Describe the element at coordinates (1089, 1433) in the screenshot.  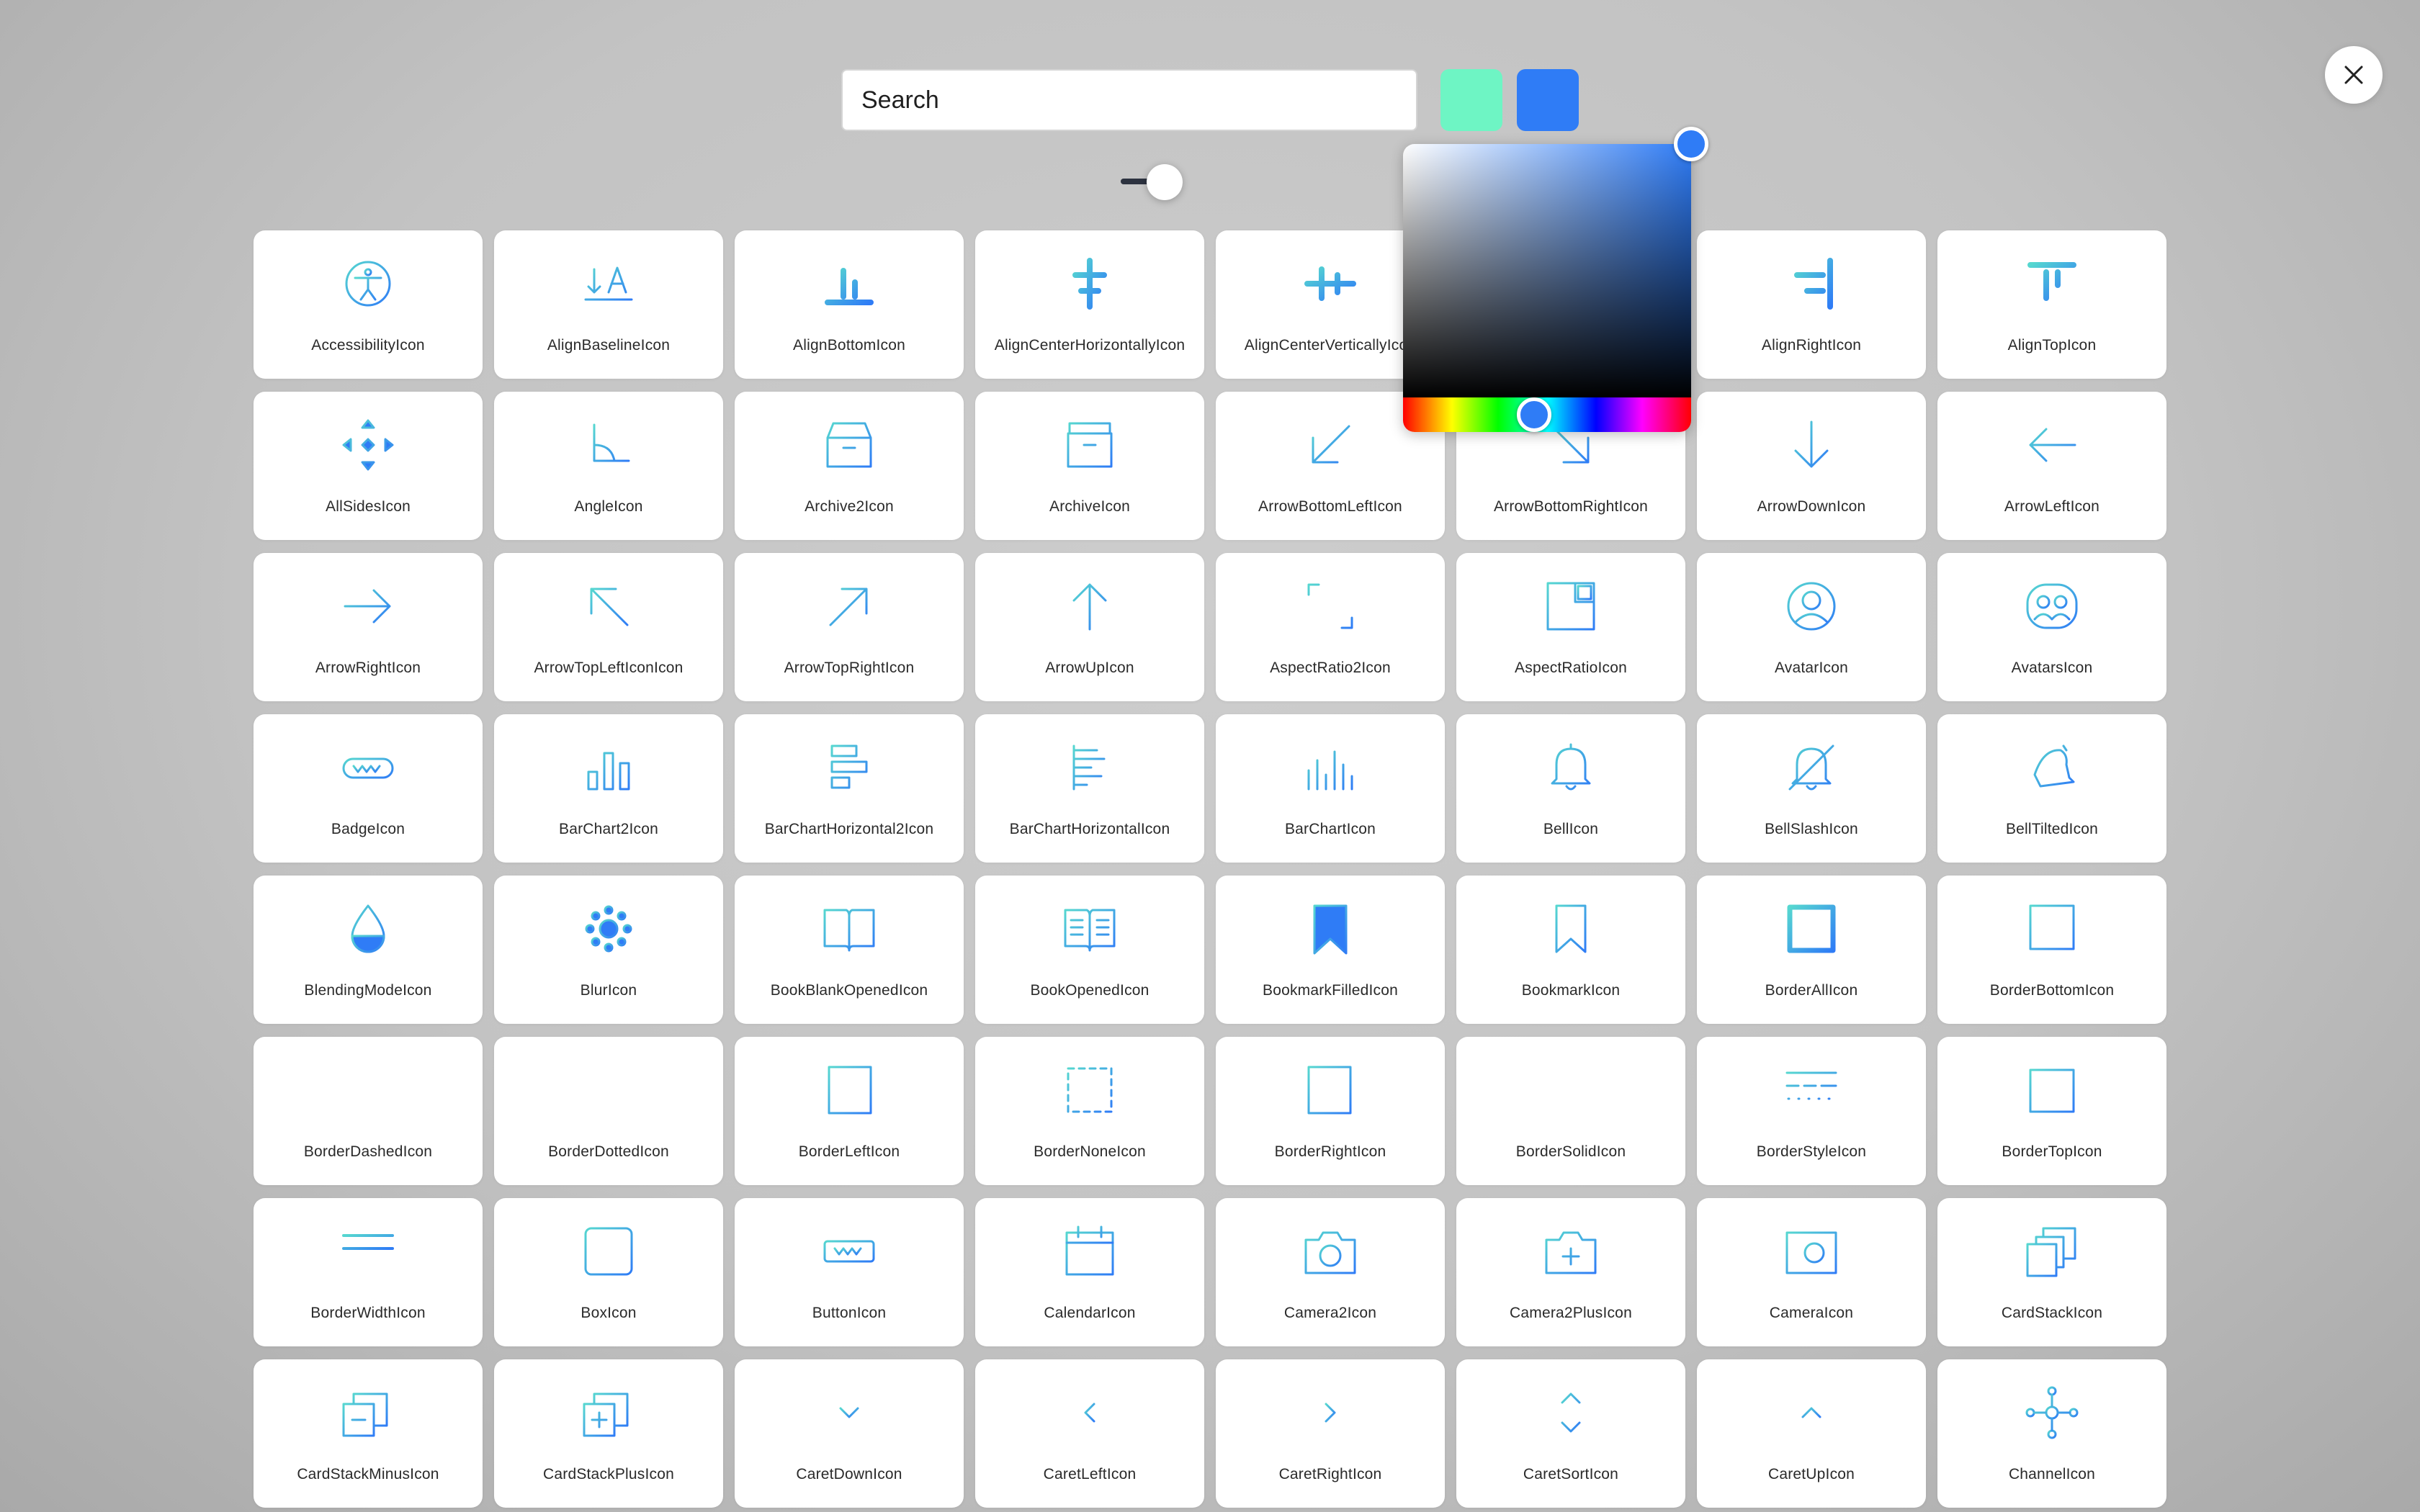
I see `icon-card: CaretLeftIcon` at that location.